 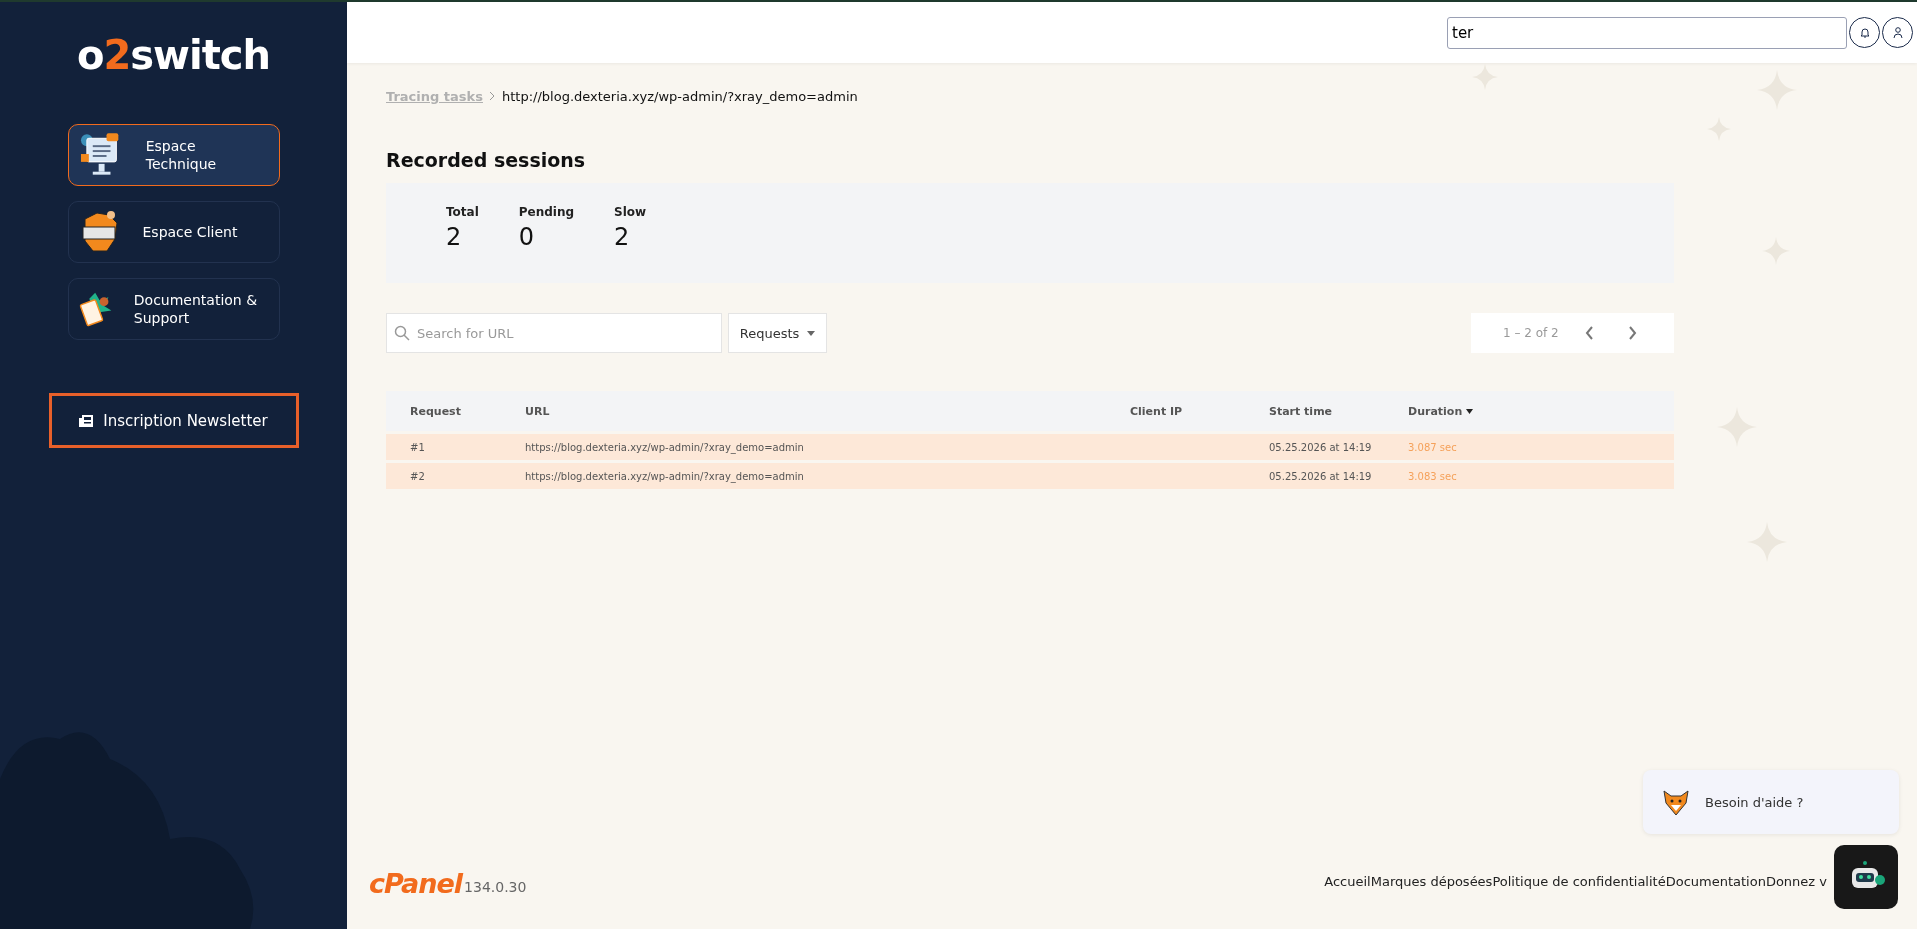 I want to click on next-page-button, so click(x=1632, y=333).